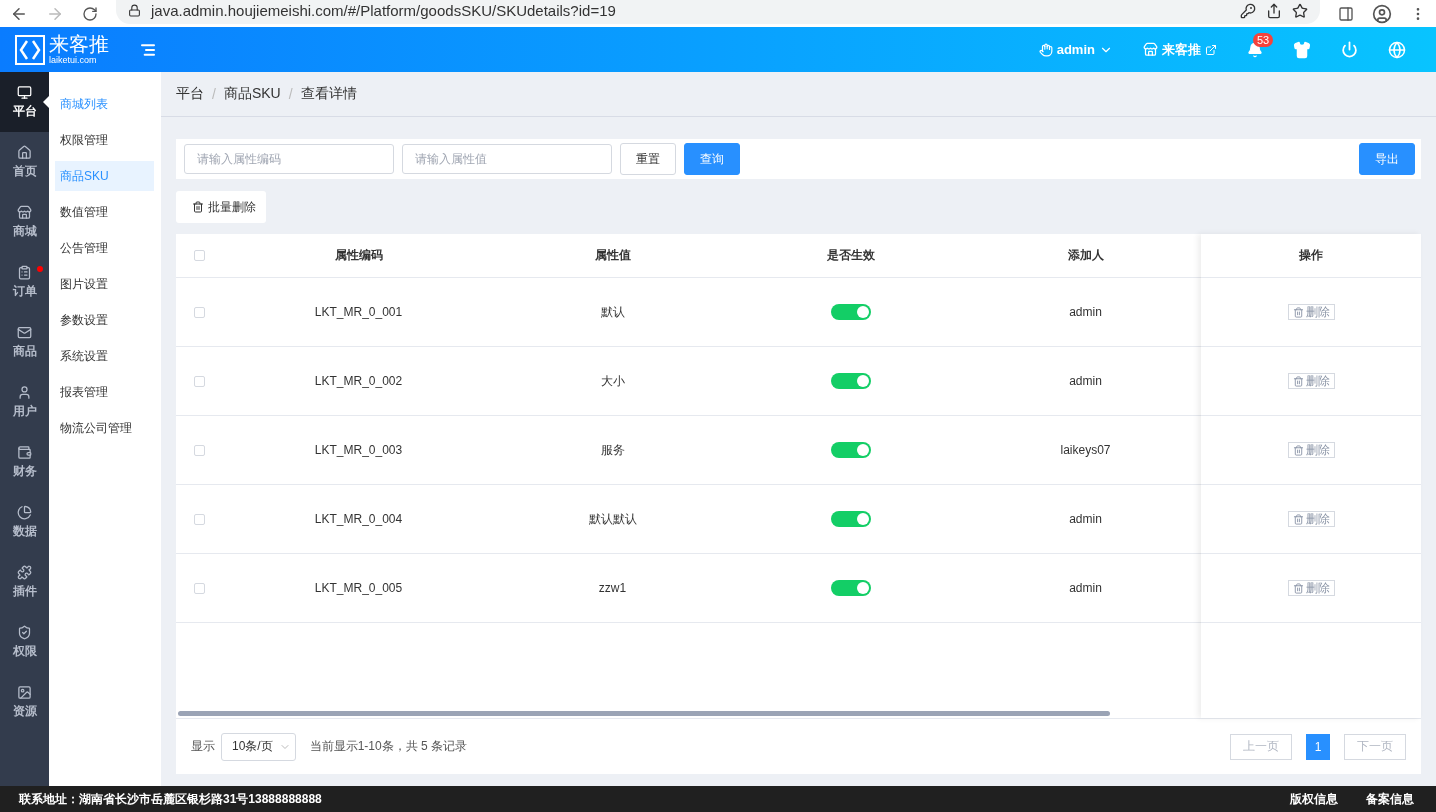 The width and height of the screenshot is (1436, 812). I want to click on submenu-item: 物流公司管理, so click(104, 428).